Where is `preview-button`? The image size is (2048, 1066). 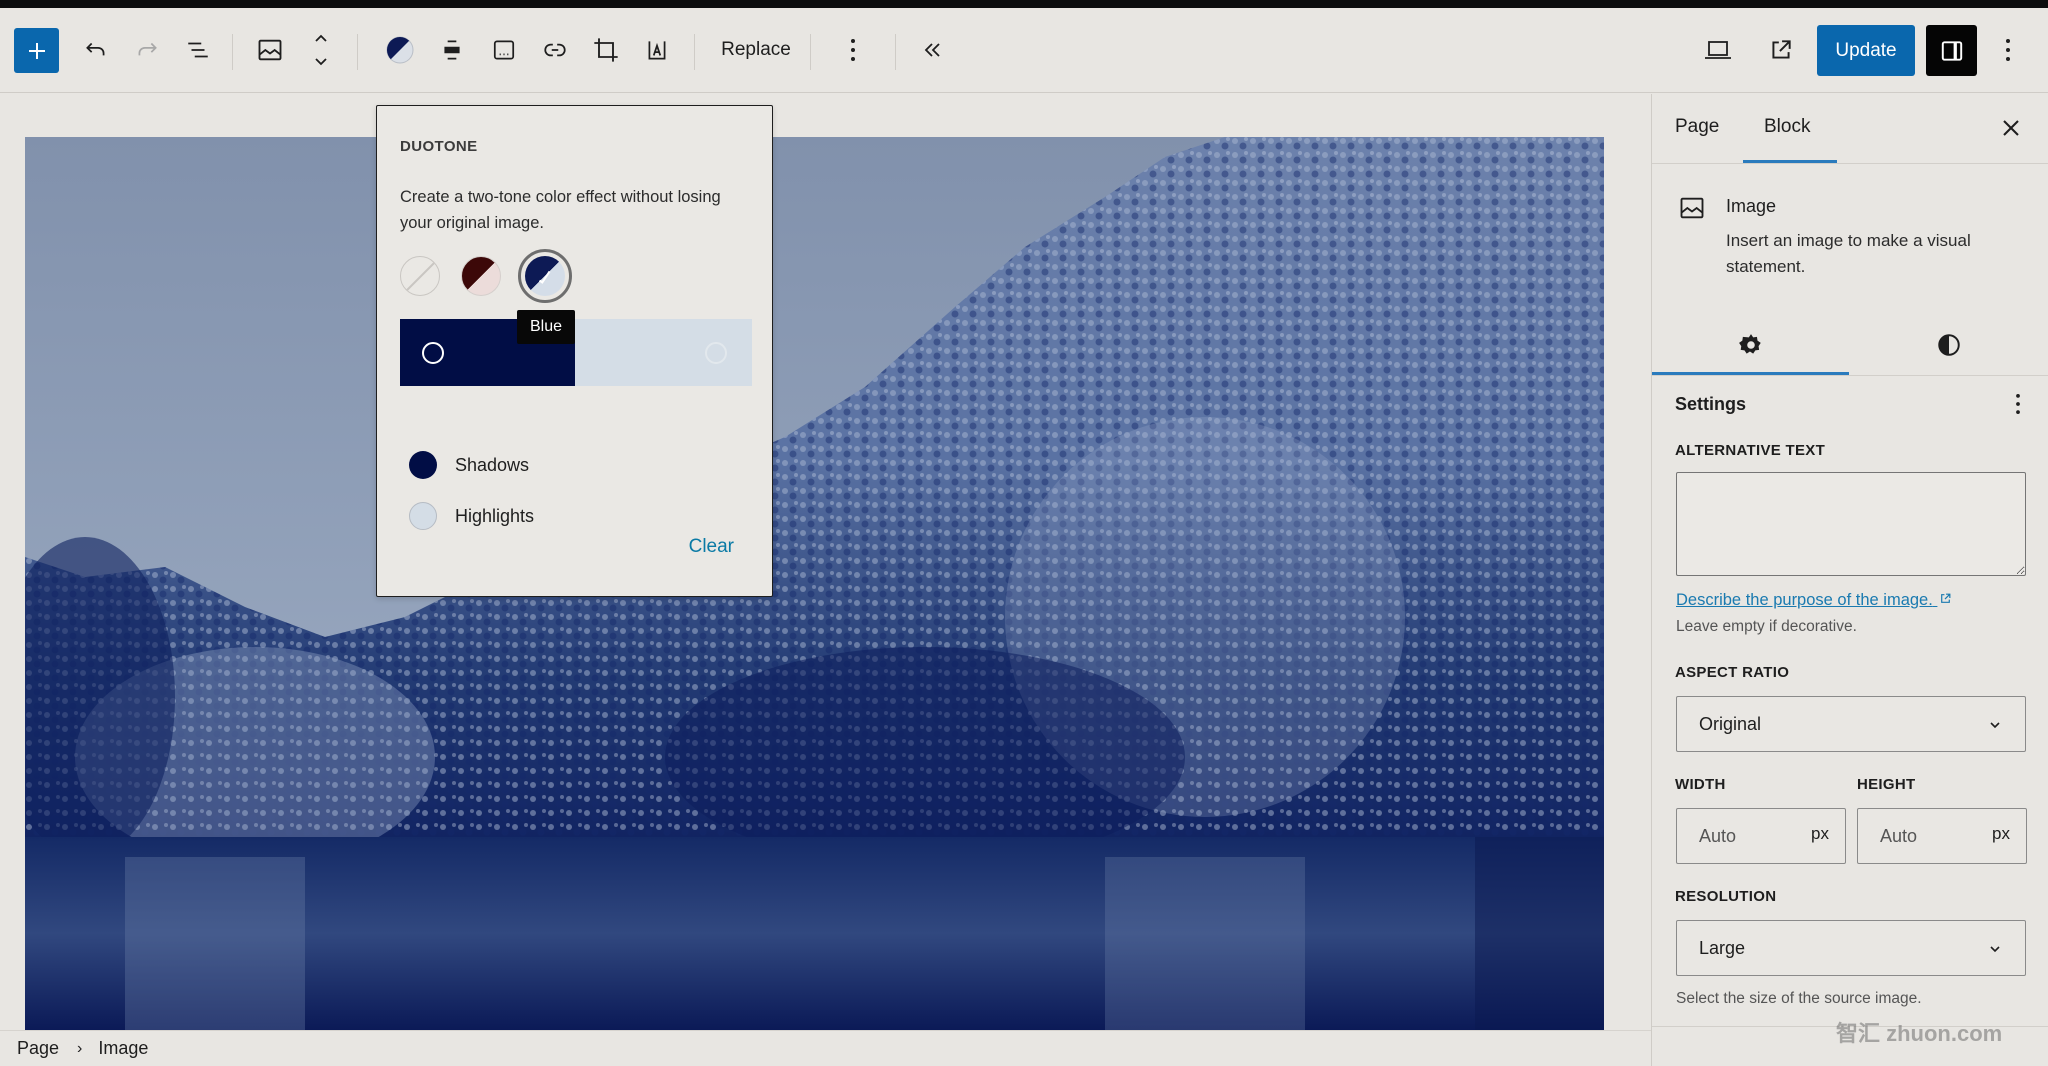 preview-button is located at coordinates (1718, 50).